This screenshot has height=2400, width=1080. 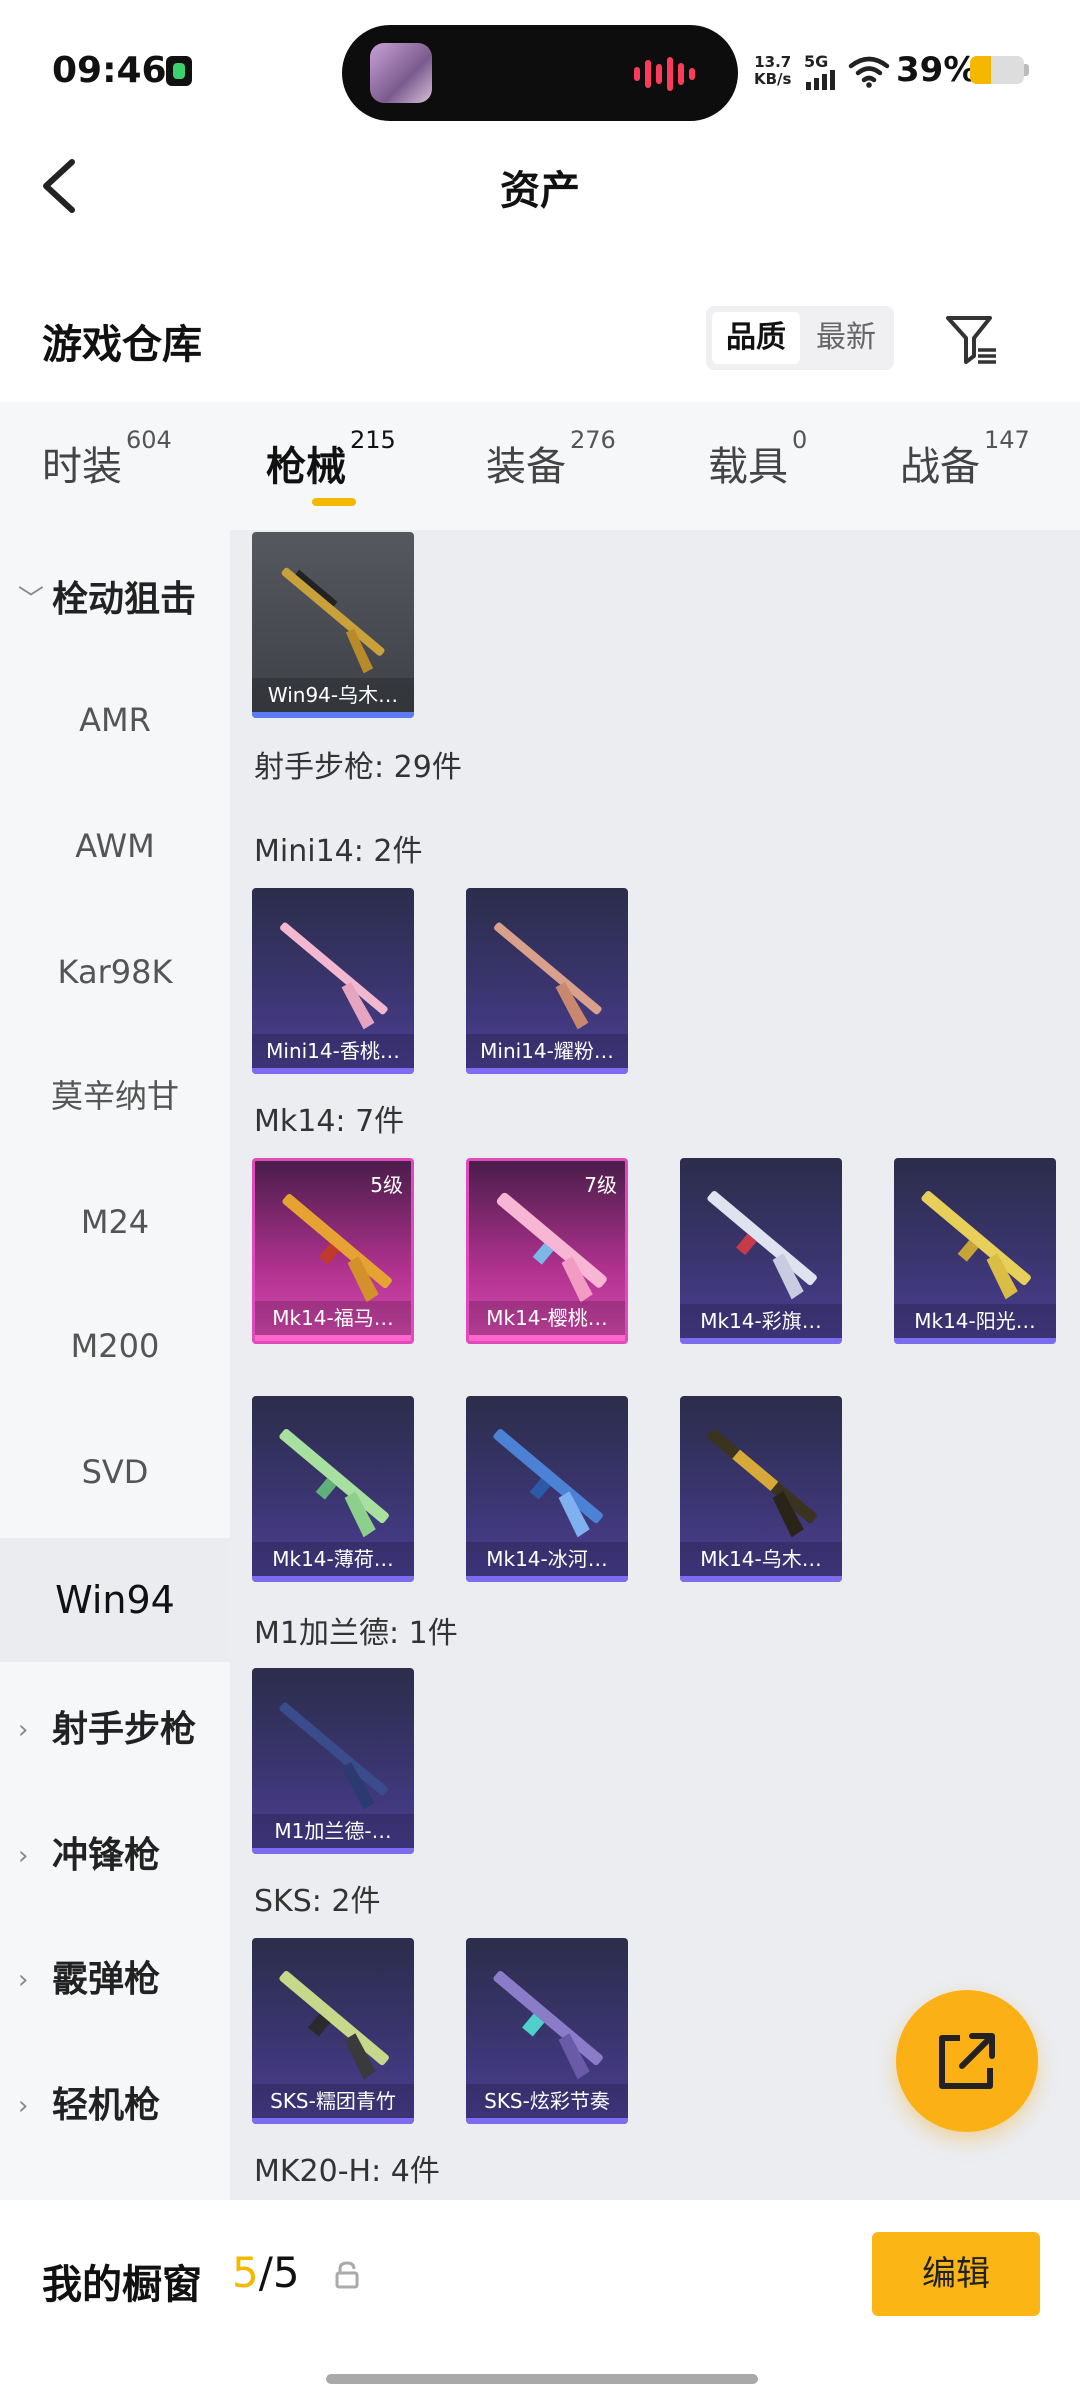 What do you see at coordinates (115, 1472) in the screenshot?
I see `sidebar-item-svd: SVD` at bounding box center [115, 1472].